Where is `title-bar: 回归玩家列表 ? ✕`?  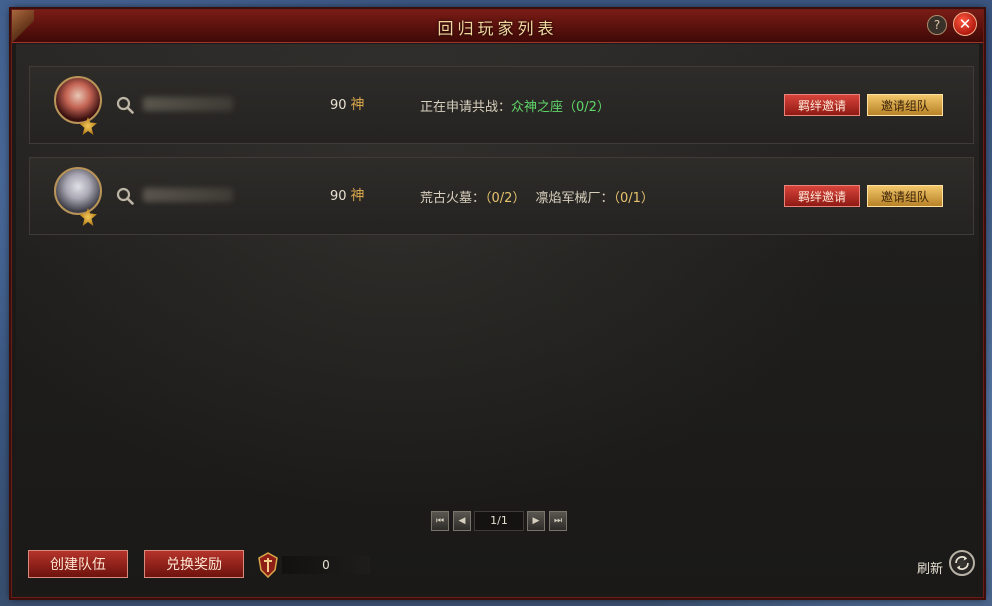 title-bar: 回归玩家列表 ? ✕ is located at coordinates (497, 26).